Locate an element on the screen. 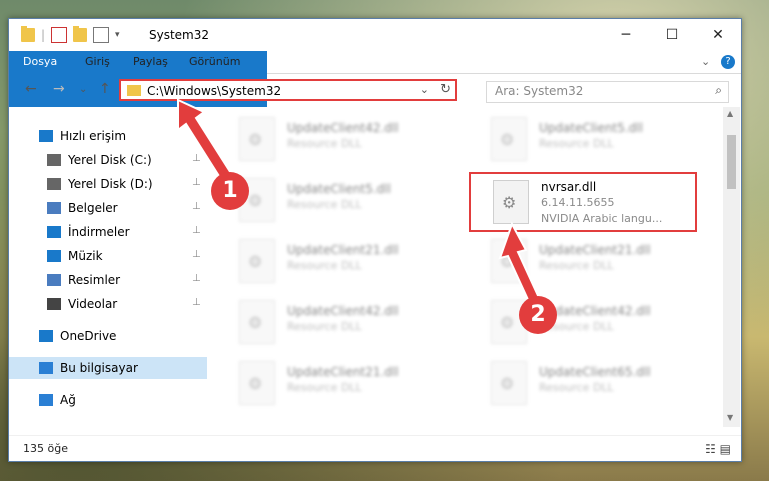 This screenshot has height=481, width=769. sidebar-item: Ağ is located at coordinates (108, 400).